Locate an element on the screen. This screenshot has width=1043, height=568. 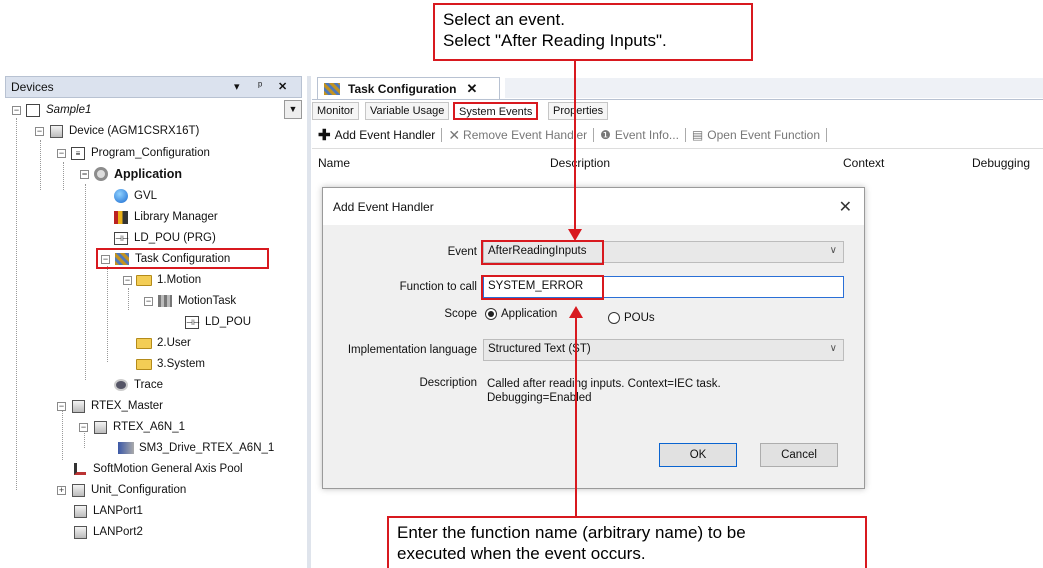
cancel-button: Cancel is located at coordinates (799, 455).